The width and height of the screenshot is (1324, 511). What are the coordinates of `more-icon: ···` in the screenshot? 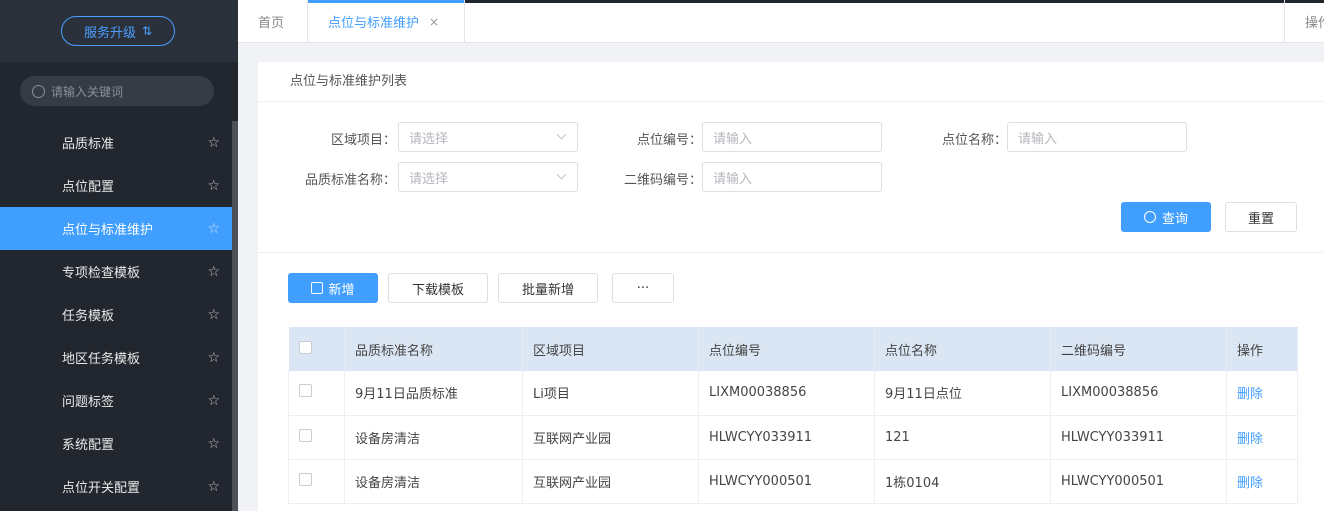 It's located at (643, 288).